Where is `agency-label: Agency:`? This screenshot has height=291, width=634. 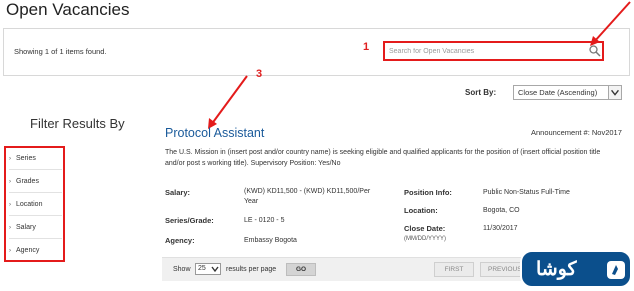
agency-label: Agency: is located at coordinates (180, 240).